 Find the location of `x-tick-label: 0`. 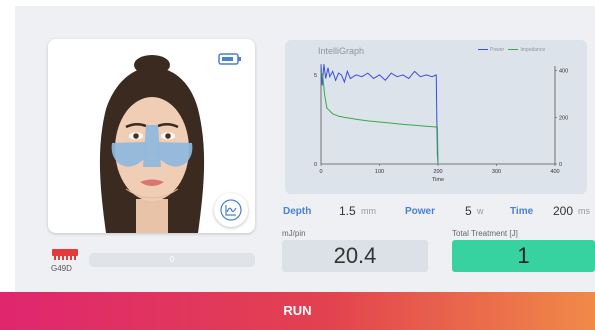

x-tick-label: 0 is located at coordinates (320, 172).